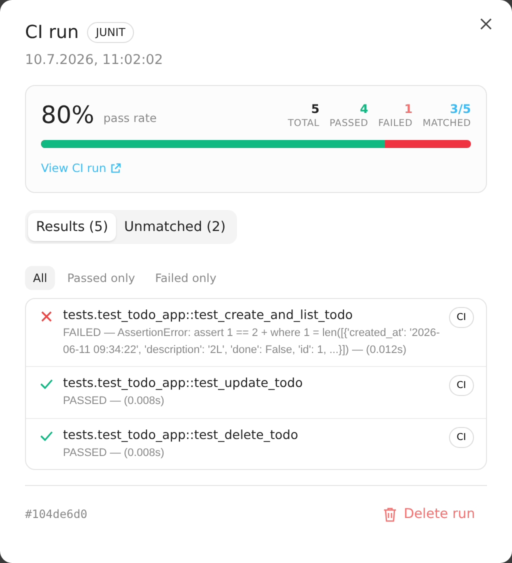 This screenshot has width=512, height=563. I want to click on filter-chip: Failed only, so click(185, 278).